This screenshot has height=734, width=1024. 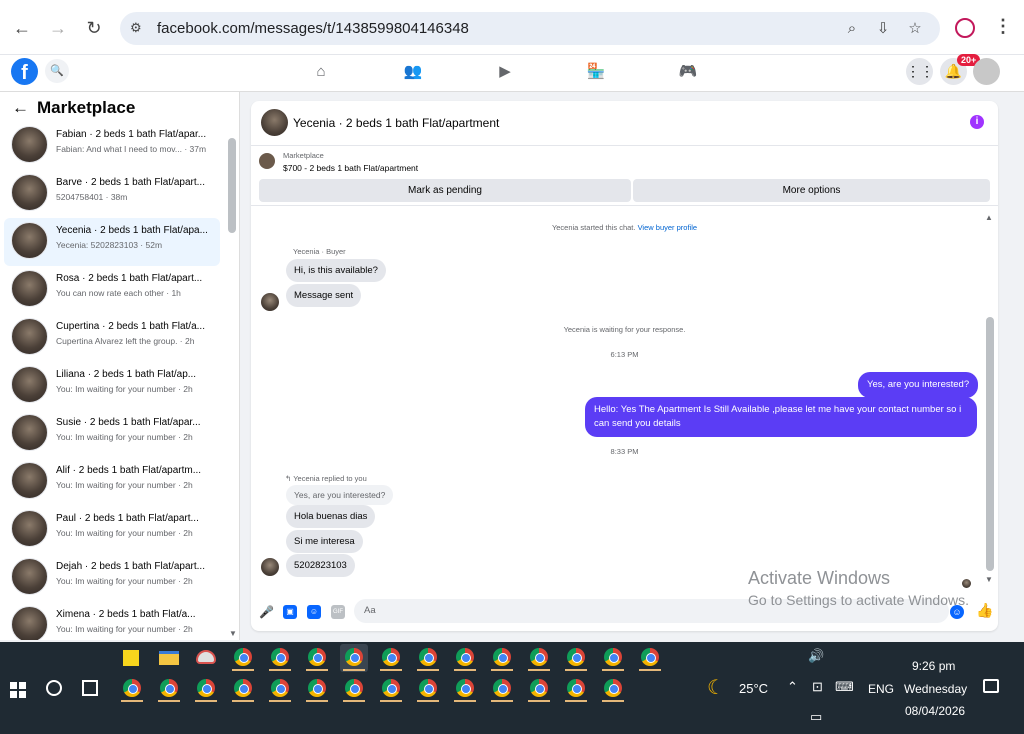 What do you see at coordinates (977, 122) in the screenshot?
I see `info-icon: i` at bounding box center [977, 122].